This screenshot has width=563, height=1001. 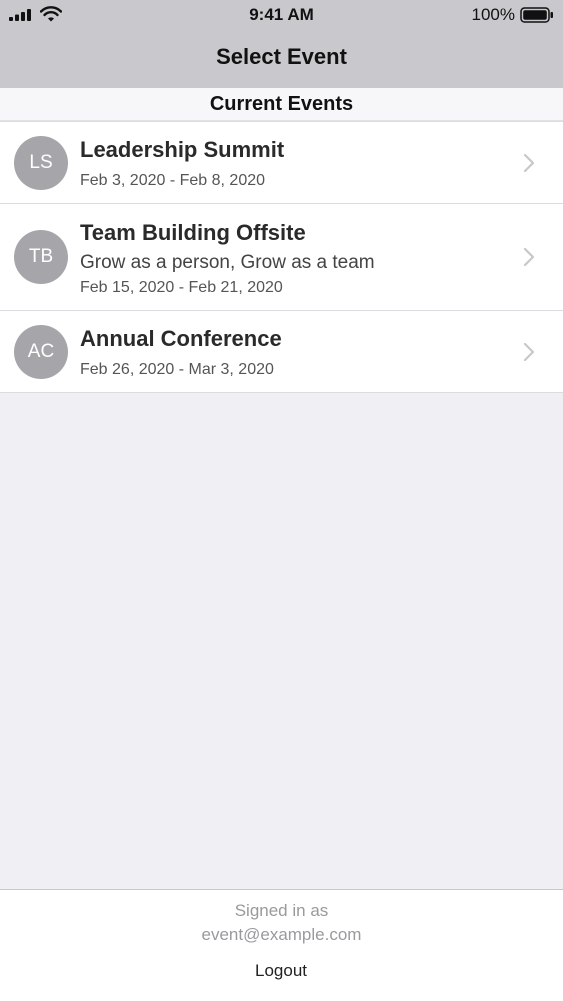 What do you see at coordinates (281, 945) in the screenshot?
I see `account-footer: Signed in as event@example.com Logout` at bounding box center [281, 945].